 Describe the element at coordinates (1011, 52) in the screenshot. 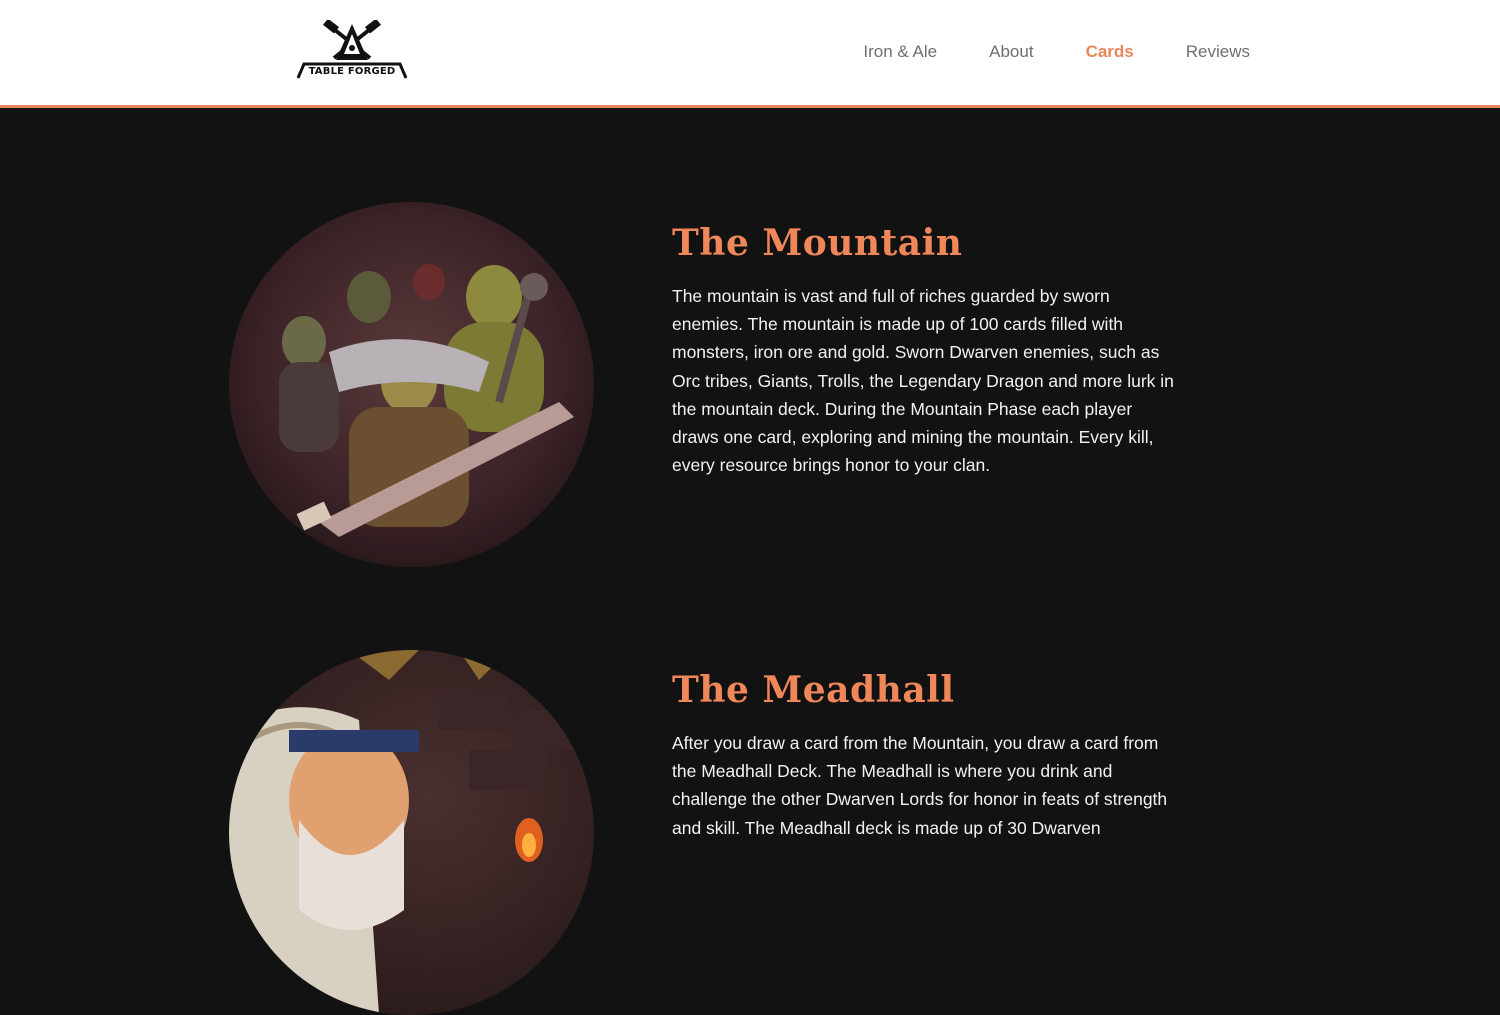

I see `nav-item-about: About` at that location.